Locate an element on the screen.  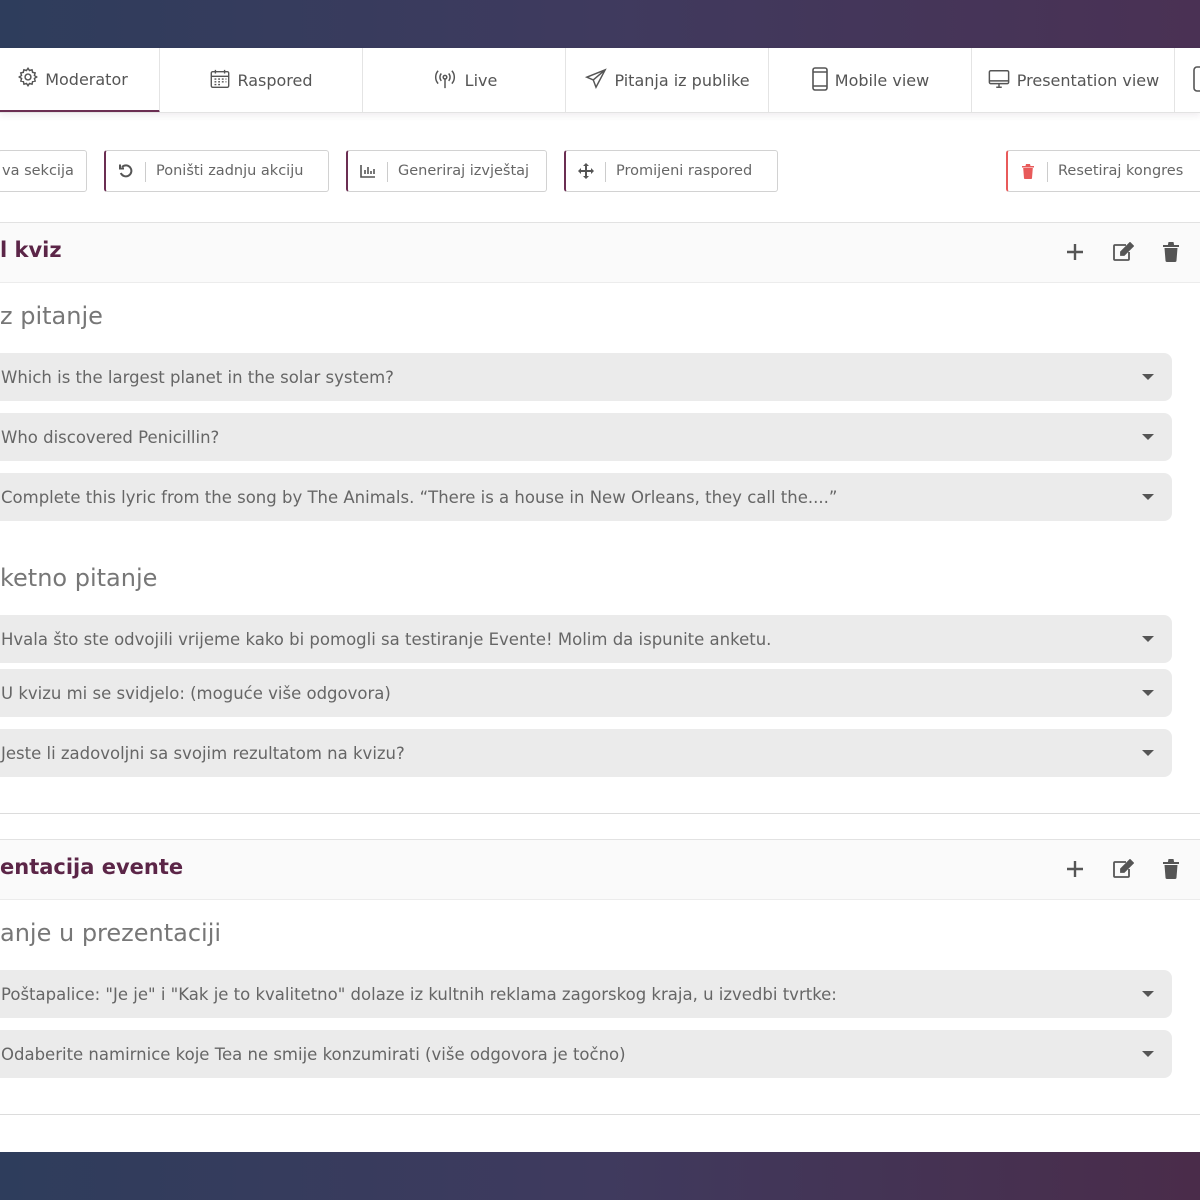
tab-label: Live is located at coordinates (481, 80).